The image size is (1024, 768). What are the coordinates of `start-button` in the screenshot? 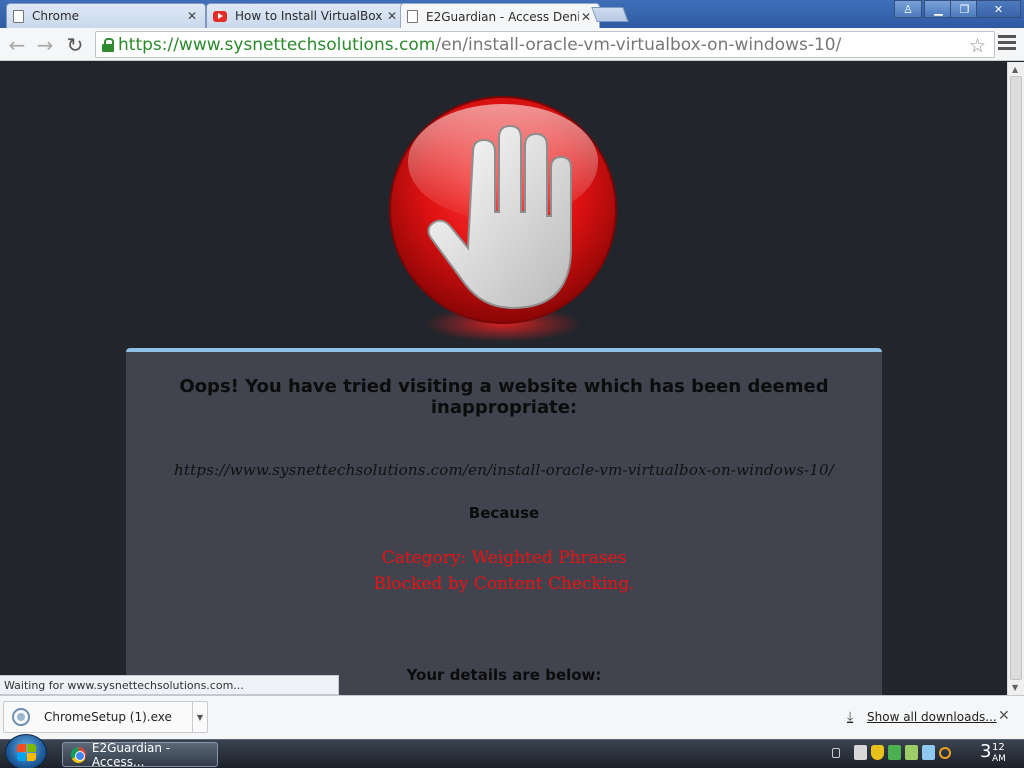 It's located at (26, 751).